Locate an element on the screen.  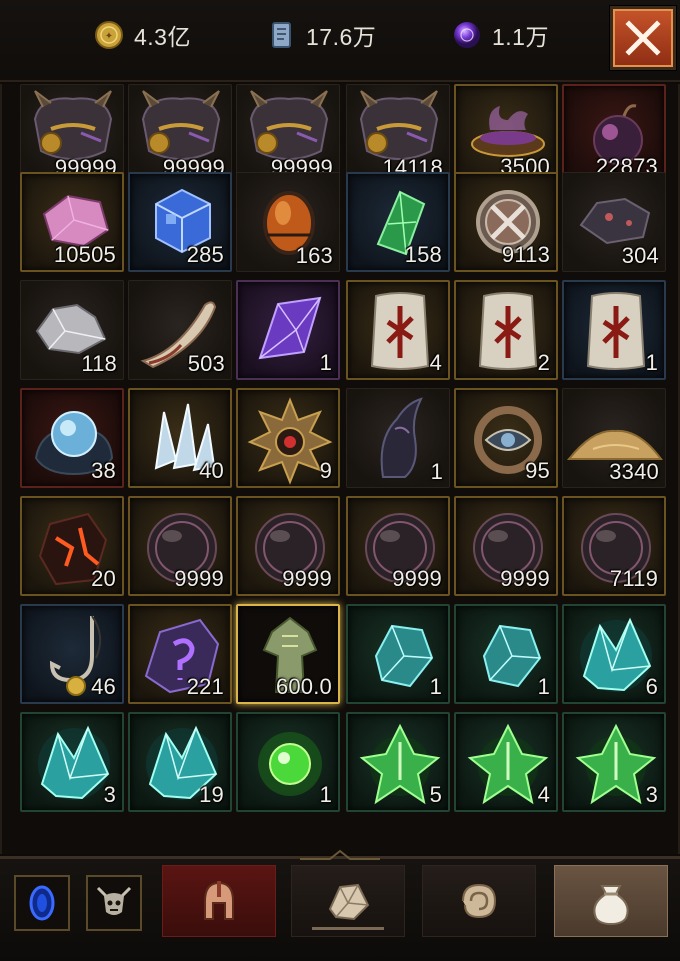
inventory-item: 2 is located at coordinates (506, 330).